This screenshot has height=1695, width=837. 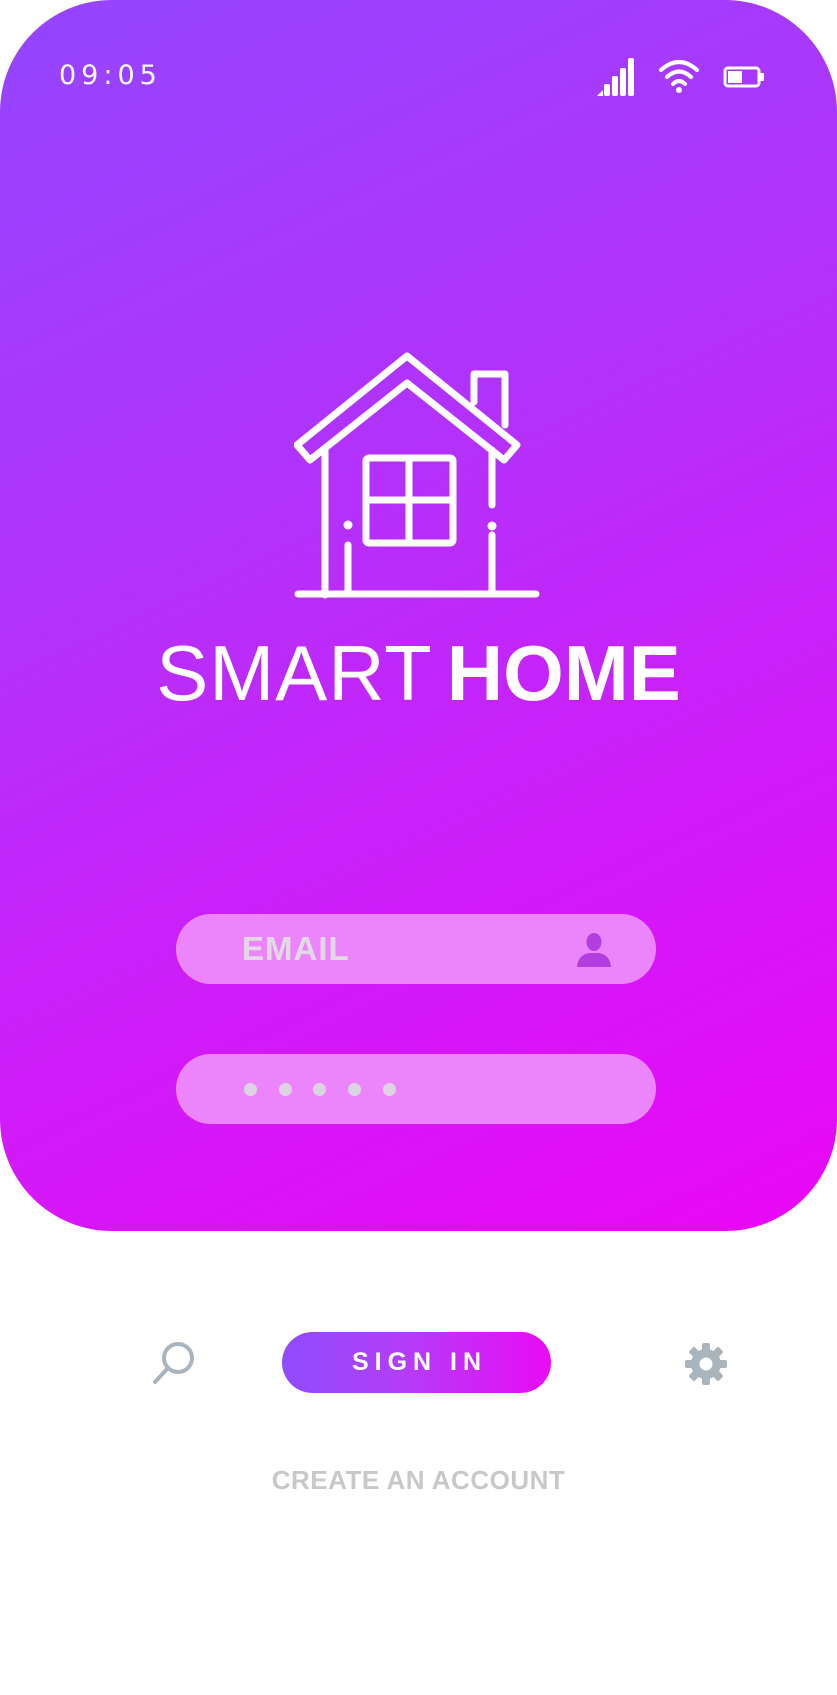 I want to click on brand-title-bold: HOME, so click(x=563, y=673).